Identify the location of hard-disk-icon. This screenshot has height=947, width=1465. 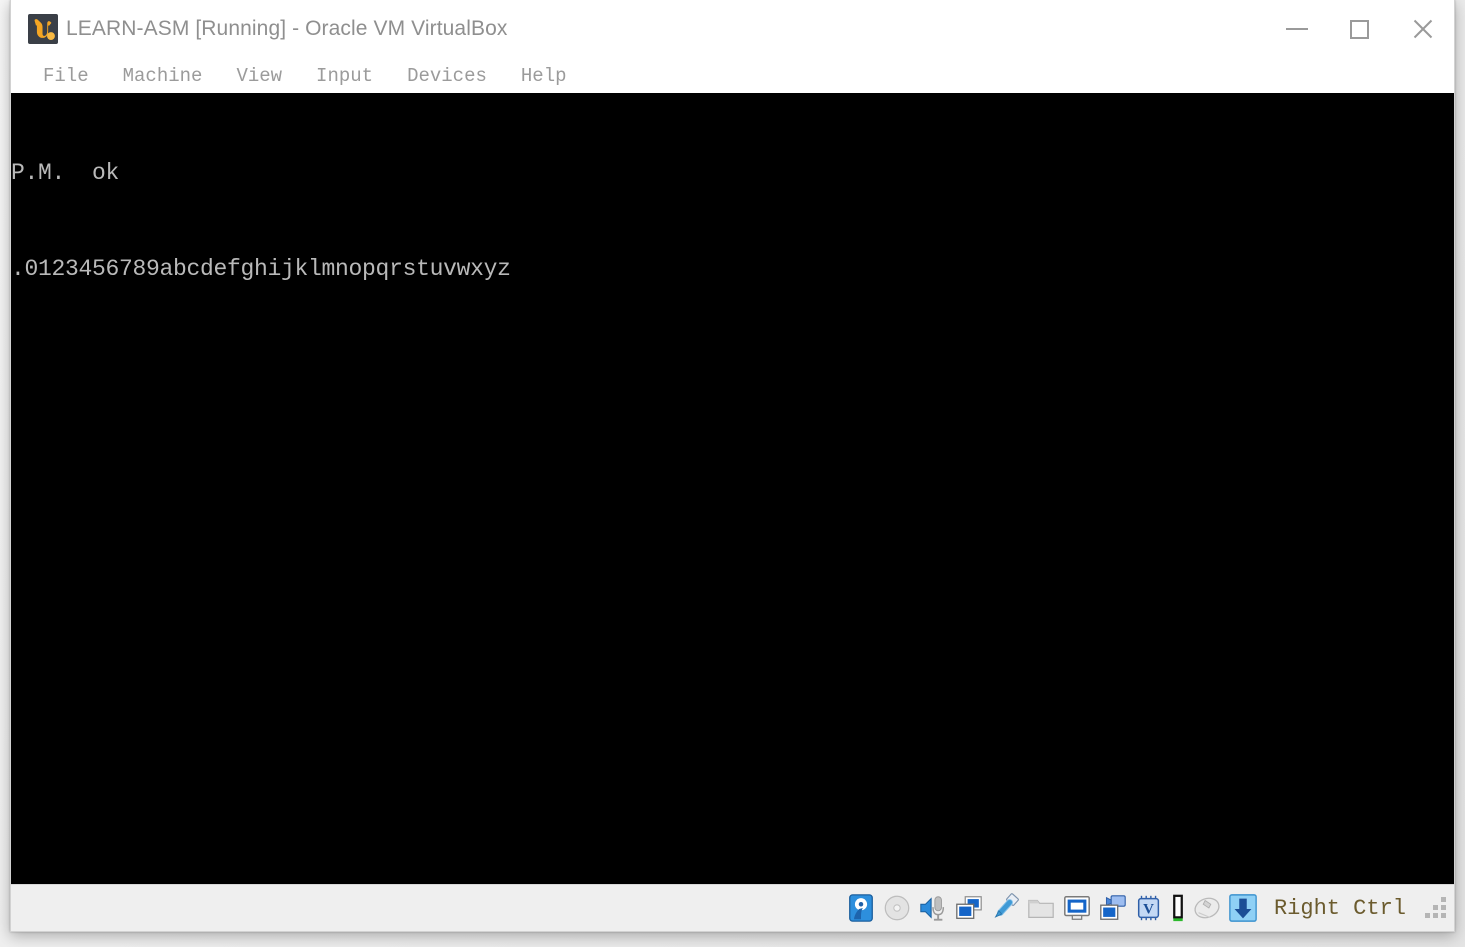
(861, 908).